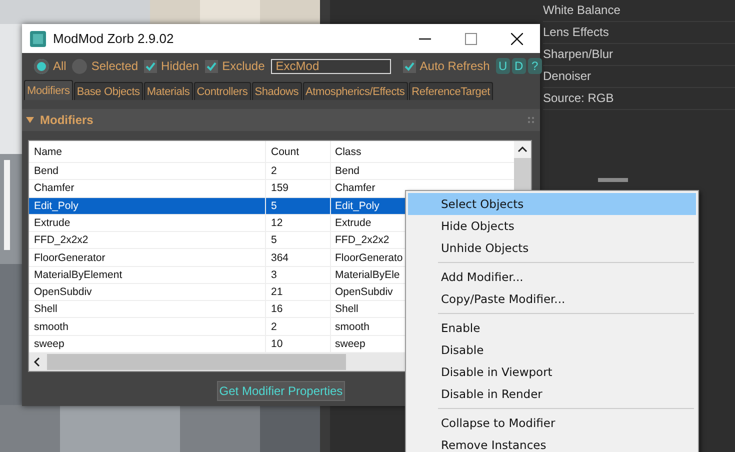 The height and width of the screenshot is (452, 735). Describe the element at coordinates (639, 33) in the screenshot. I see `panel-item: Lens Effects` at that location.